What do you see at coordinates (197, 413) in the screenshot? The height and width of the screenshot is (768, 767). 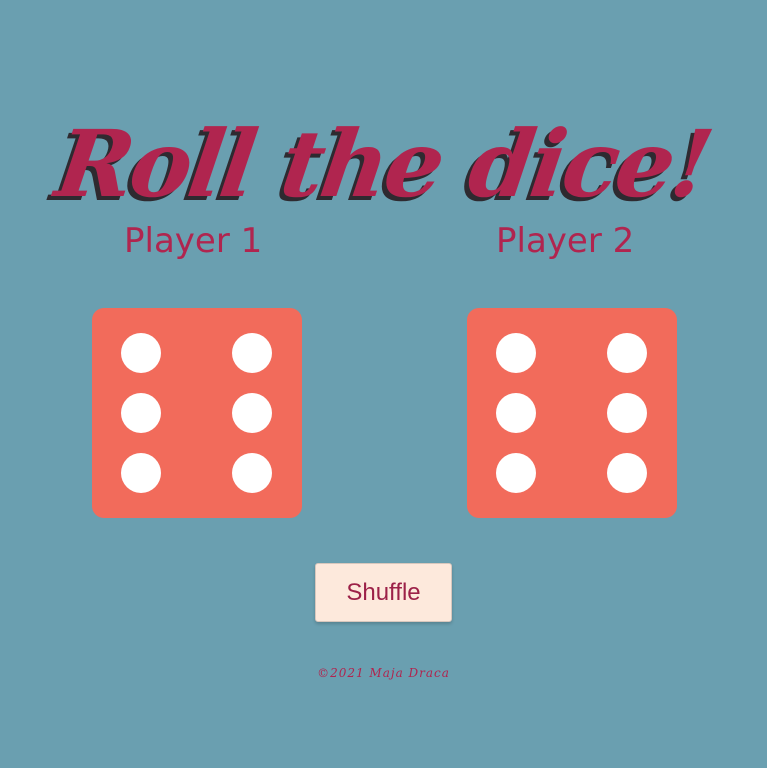 I see `player-1-die` at bounding box center [197, 413].